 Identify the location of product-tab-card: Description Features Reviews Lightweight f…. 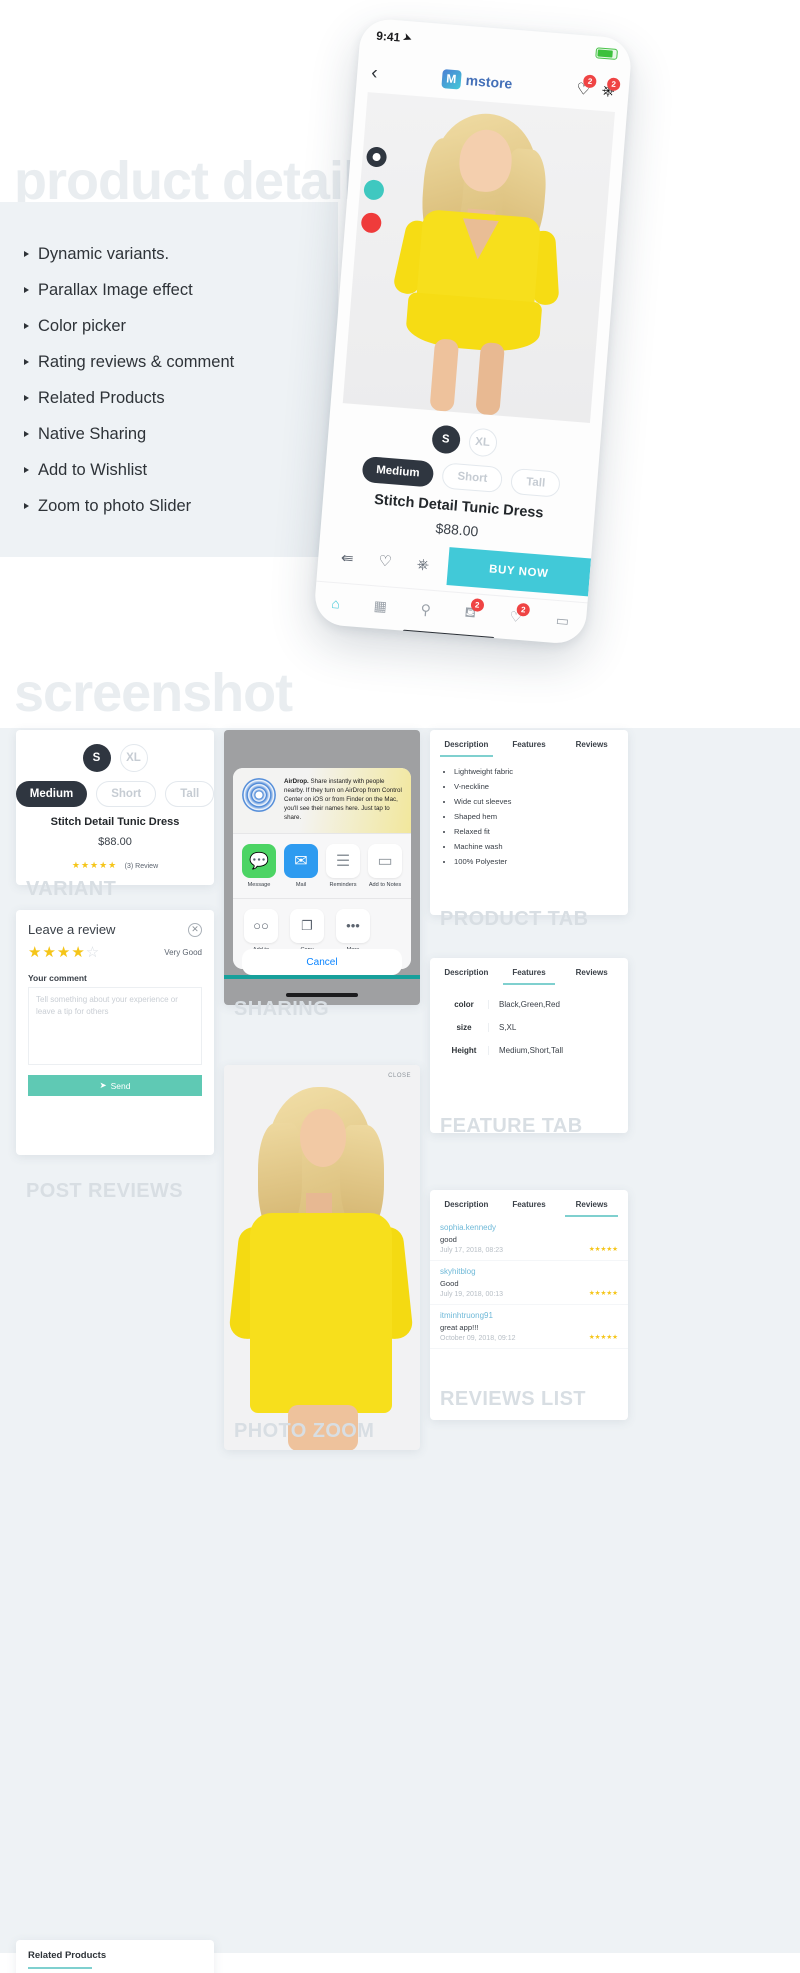
(529, 822).